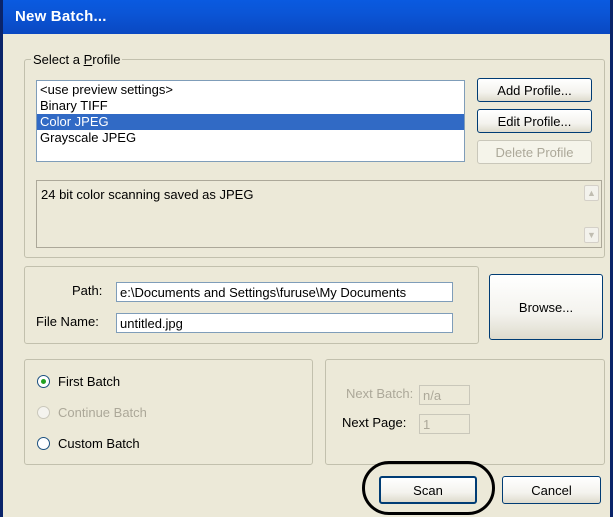 The height and width of the screenshot is (517, 613). I want to click on profile-description: 24 bit color scanning saved as JPEG ▲ ▼, so click(319, 214).